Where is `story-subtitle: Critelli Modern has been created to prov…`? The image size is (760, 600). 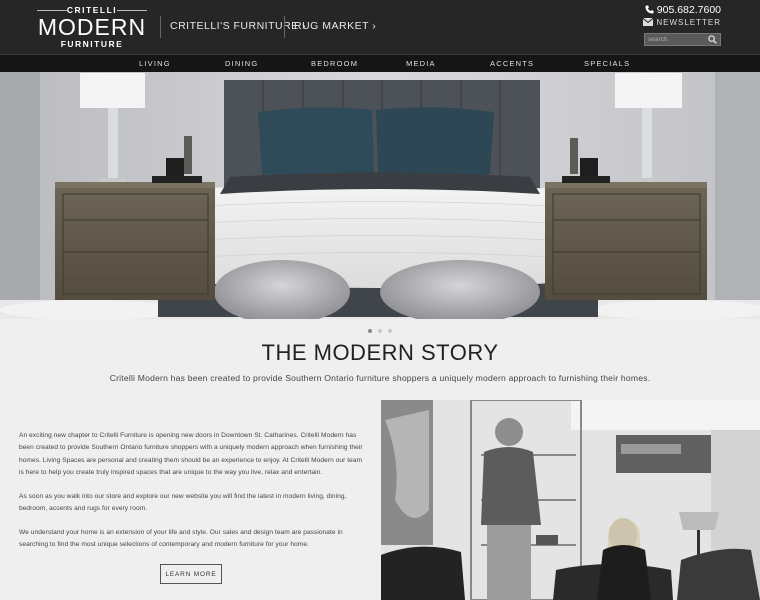
story-subtitle: Critelli Modern has been created to prov… is located at coordinates (380, 378).